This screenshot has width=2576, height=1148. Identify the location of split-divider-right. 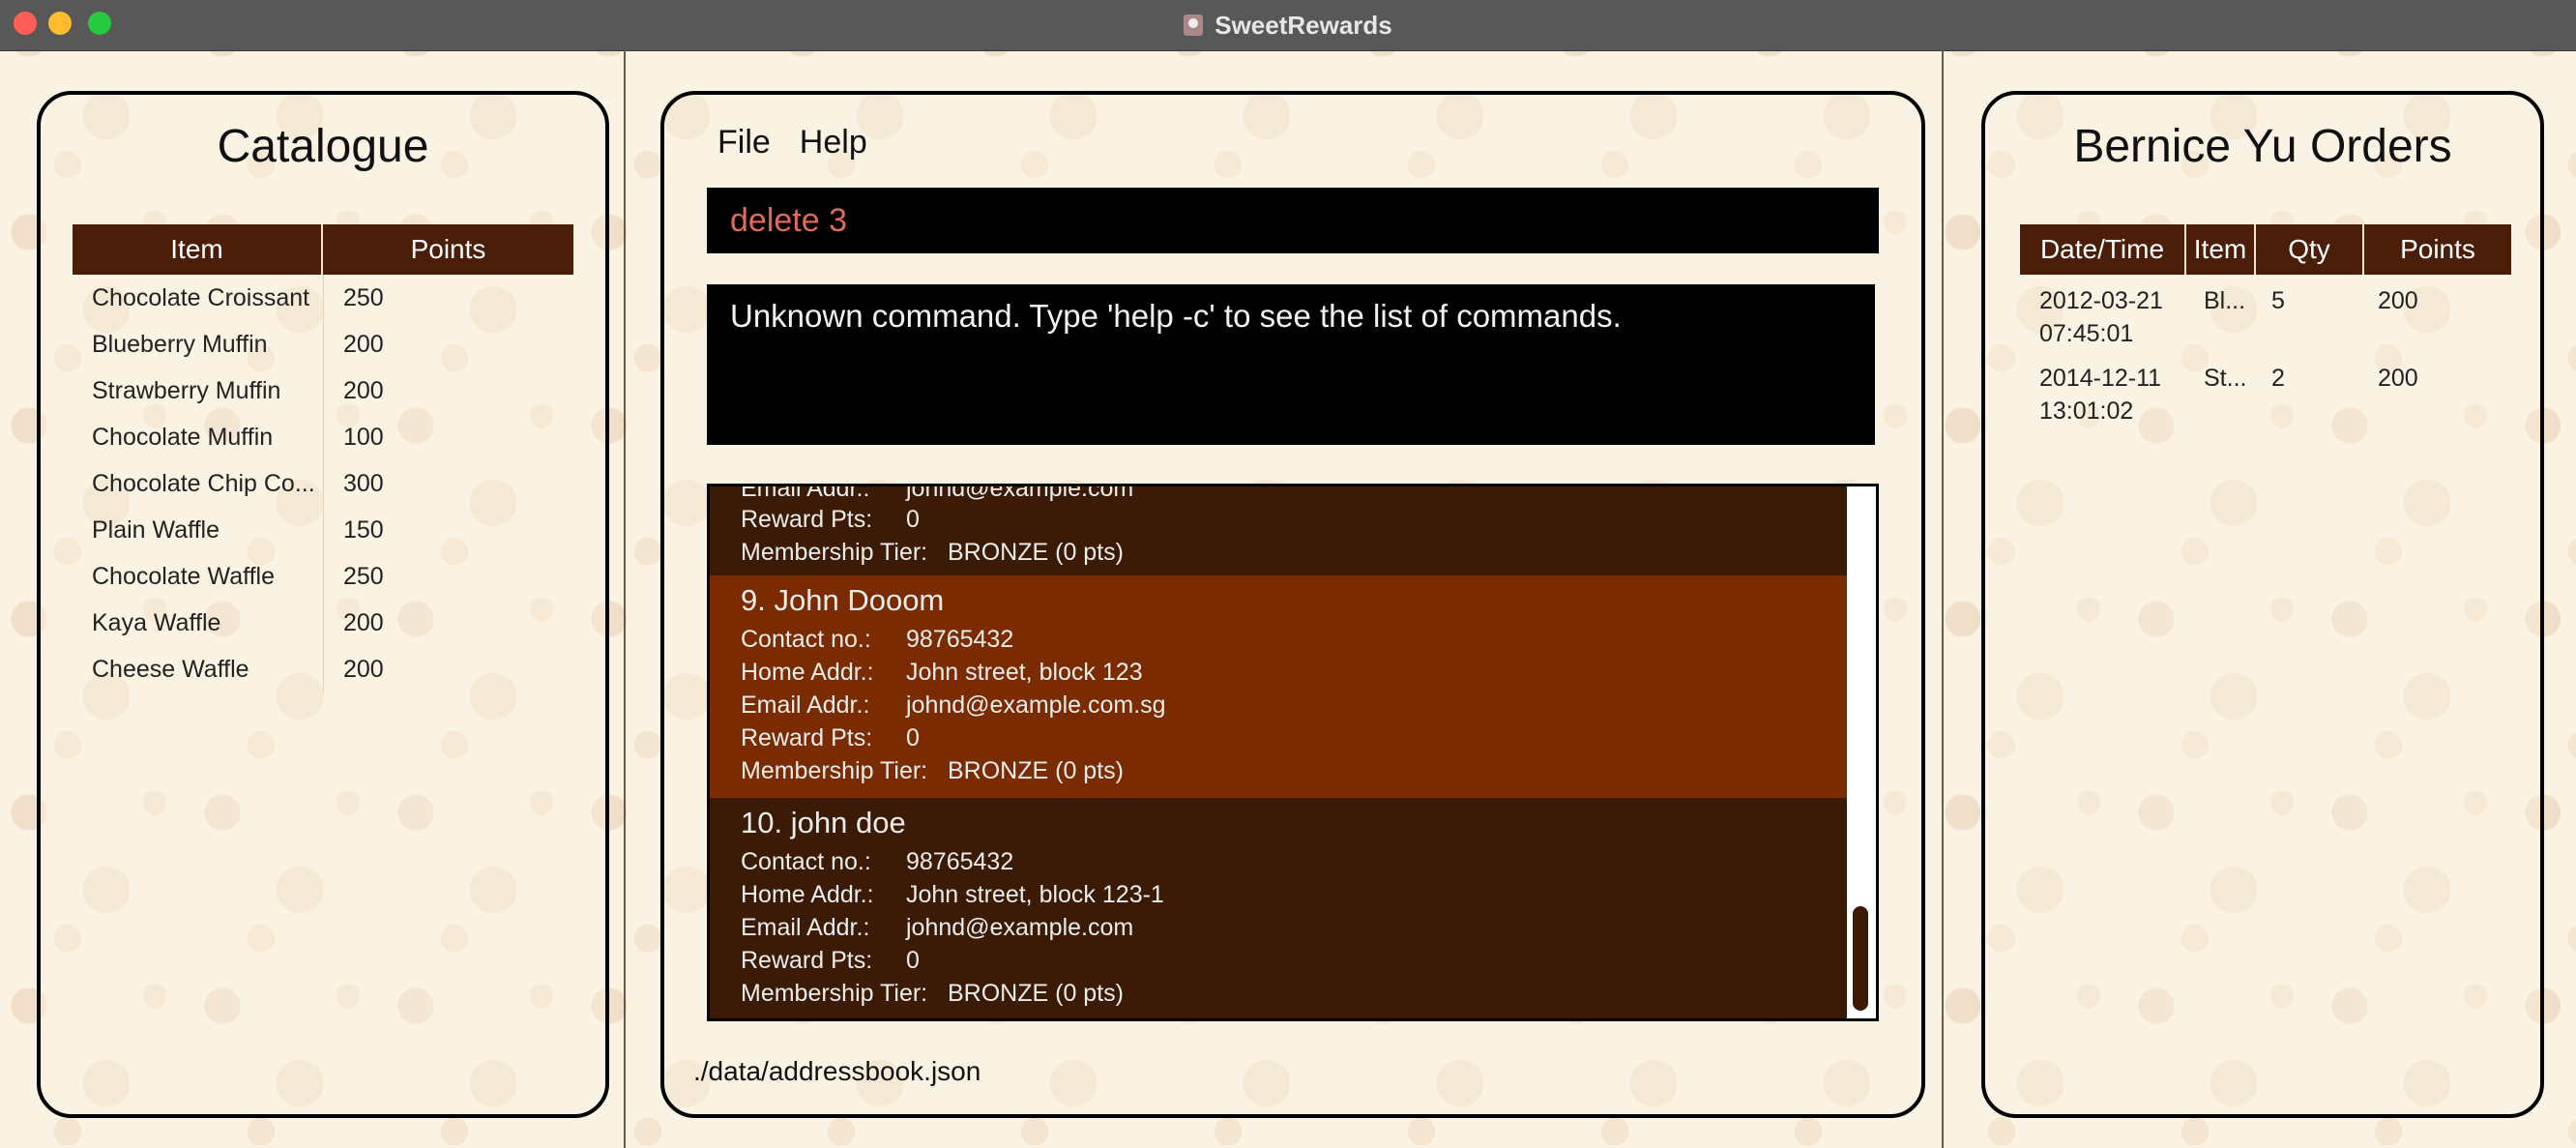
(1943, 599).